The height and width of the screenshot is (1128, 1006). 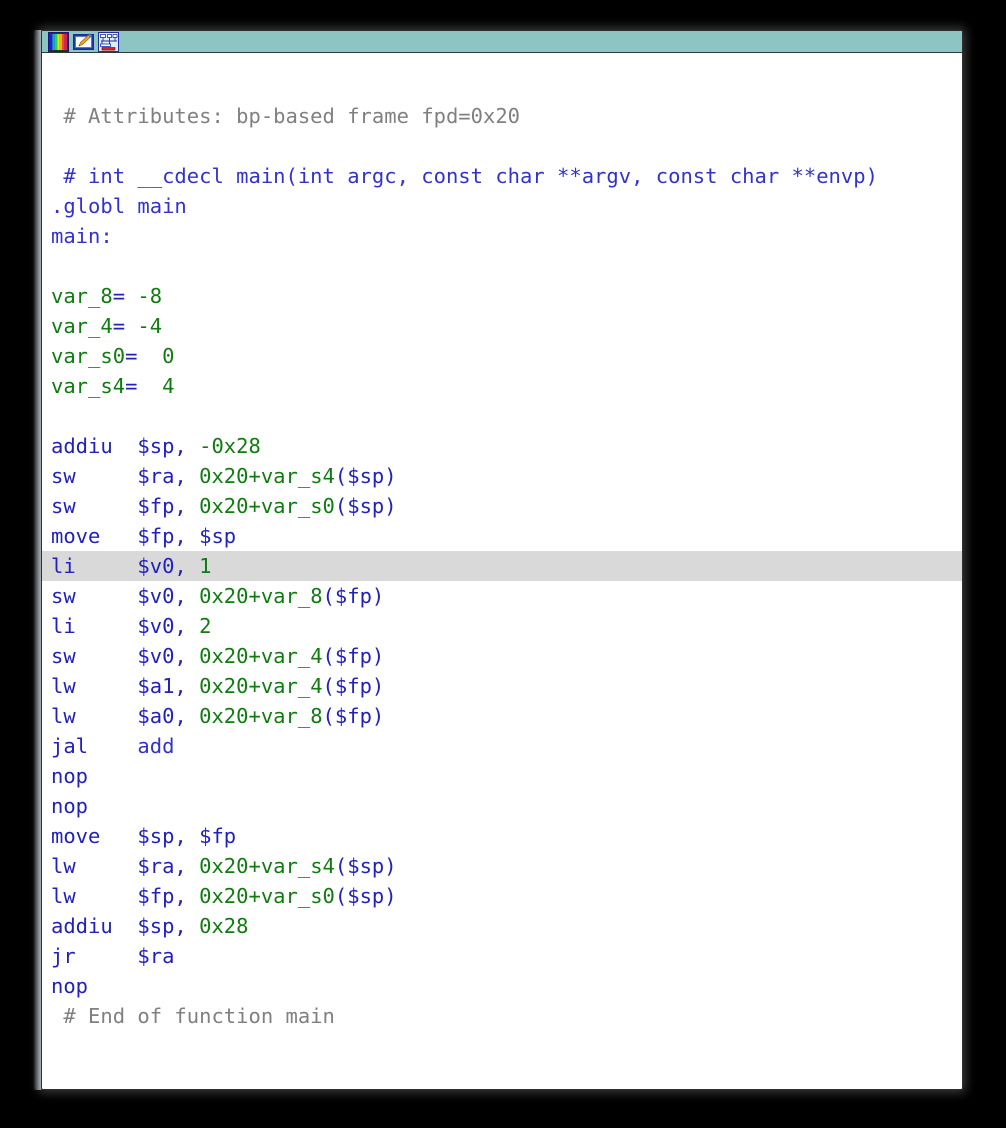 What do you see at coordinates (94, 746) in the screenshot?
I see `code-token: jal` at bounding box center [94, 746].